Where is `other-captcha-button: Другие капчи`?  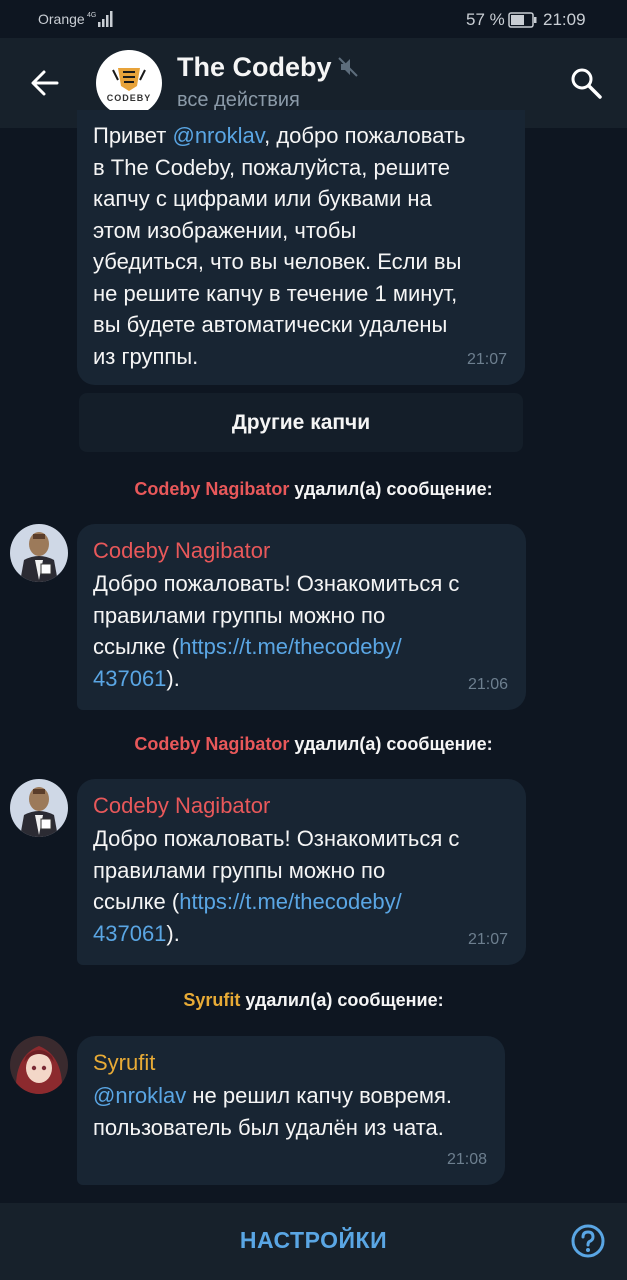
other-captcha-button: Другие капчи is located at coordinates (301, 422).